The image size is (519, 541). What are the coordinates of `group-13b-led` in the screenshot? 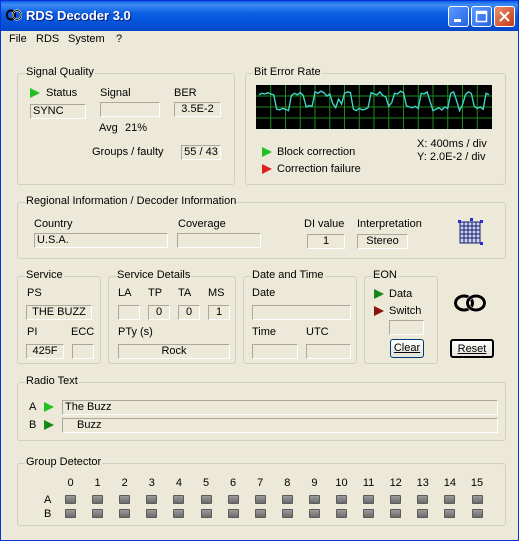 It's located at (423, 513).